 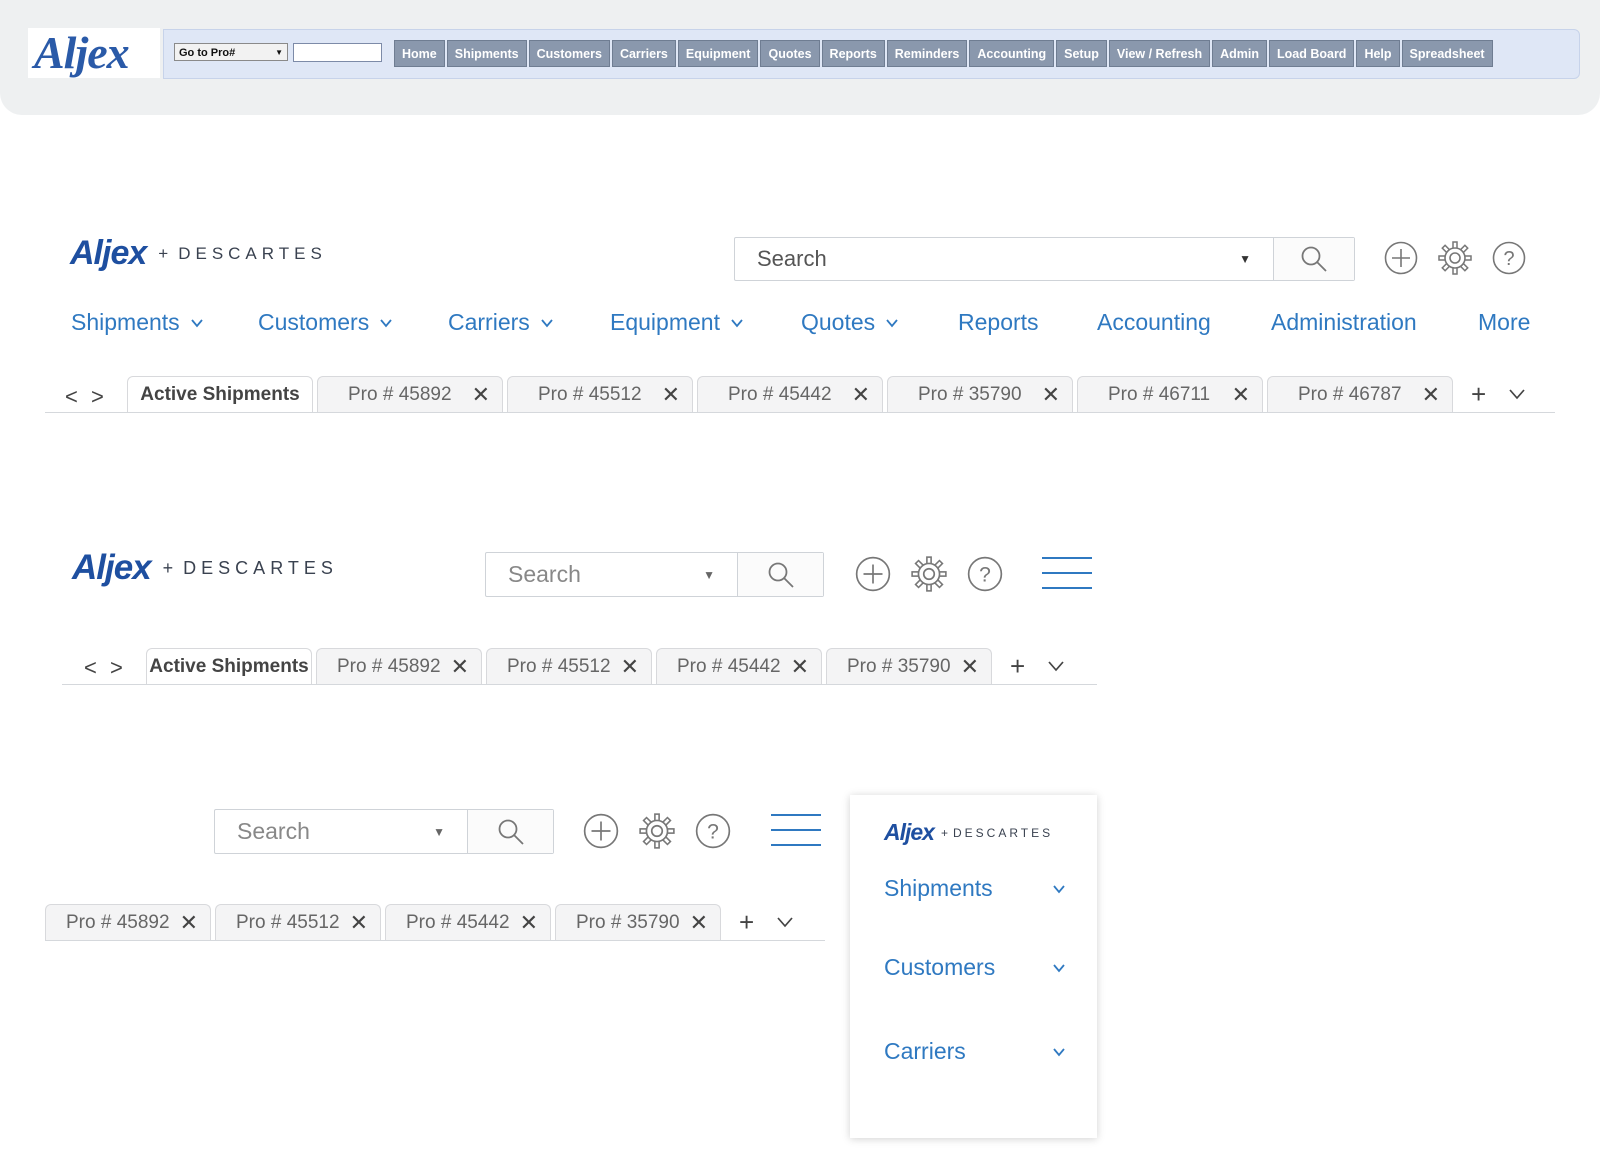 What do you see at coordinates (643, 53) in the screenshot?
I see `legacy-nav-carriers: Carriers` at bounding box center [643, 53].